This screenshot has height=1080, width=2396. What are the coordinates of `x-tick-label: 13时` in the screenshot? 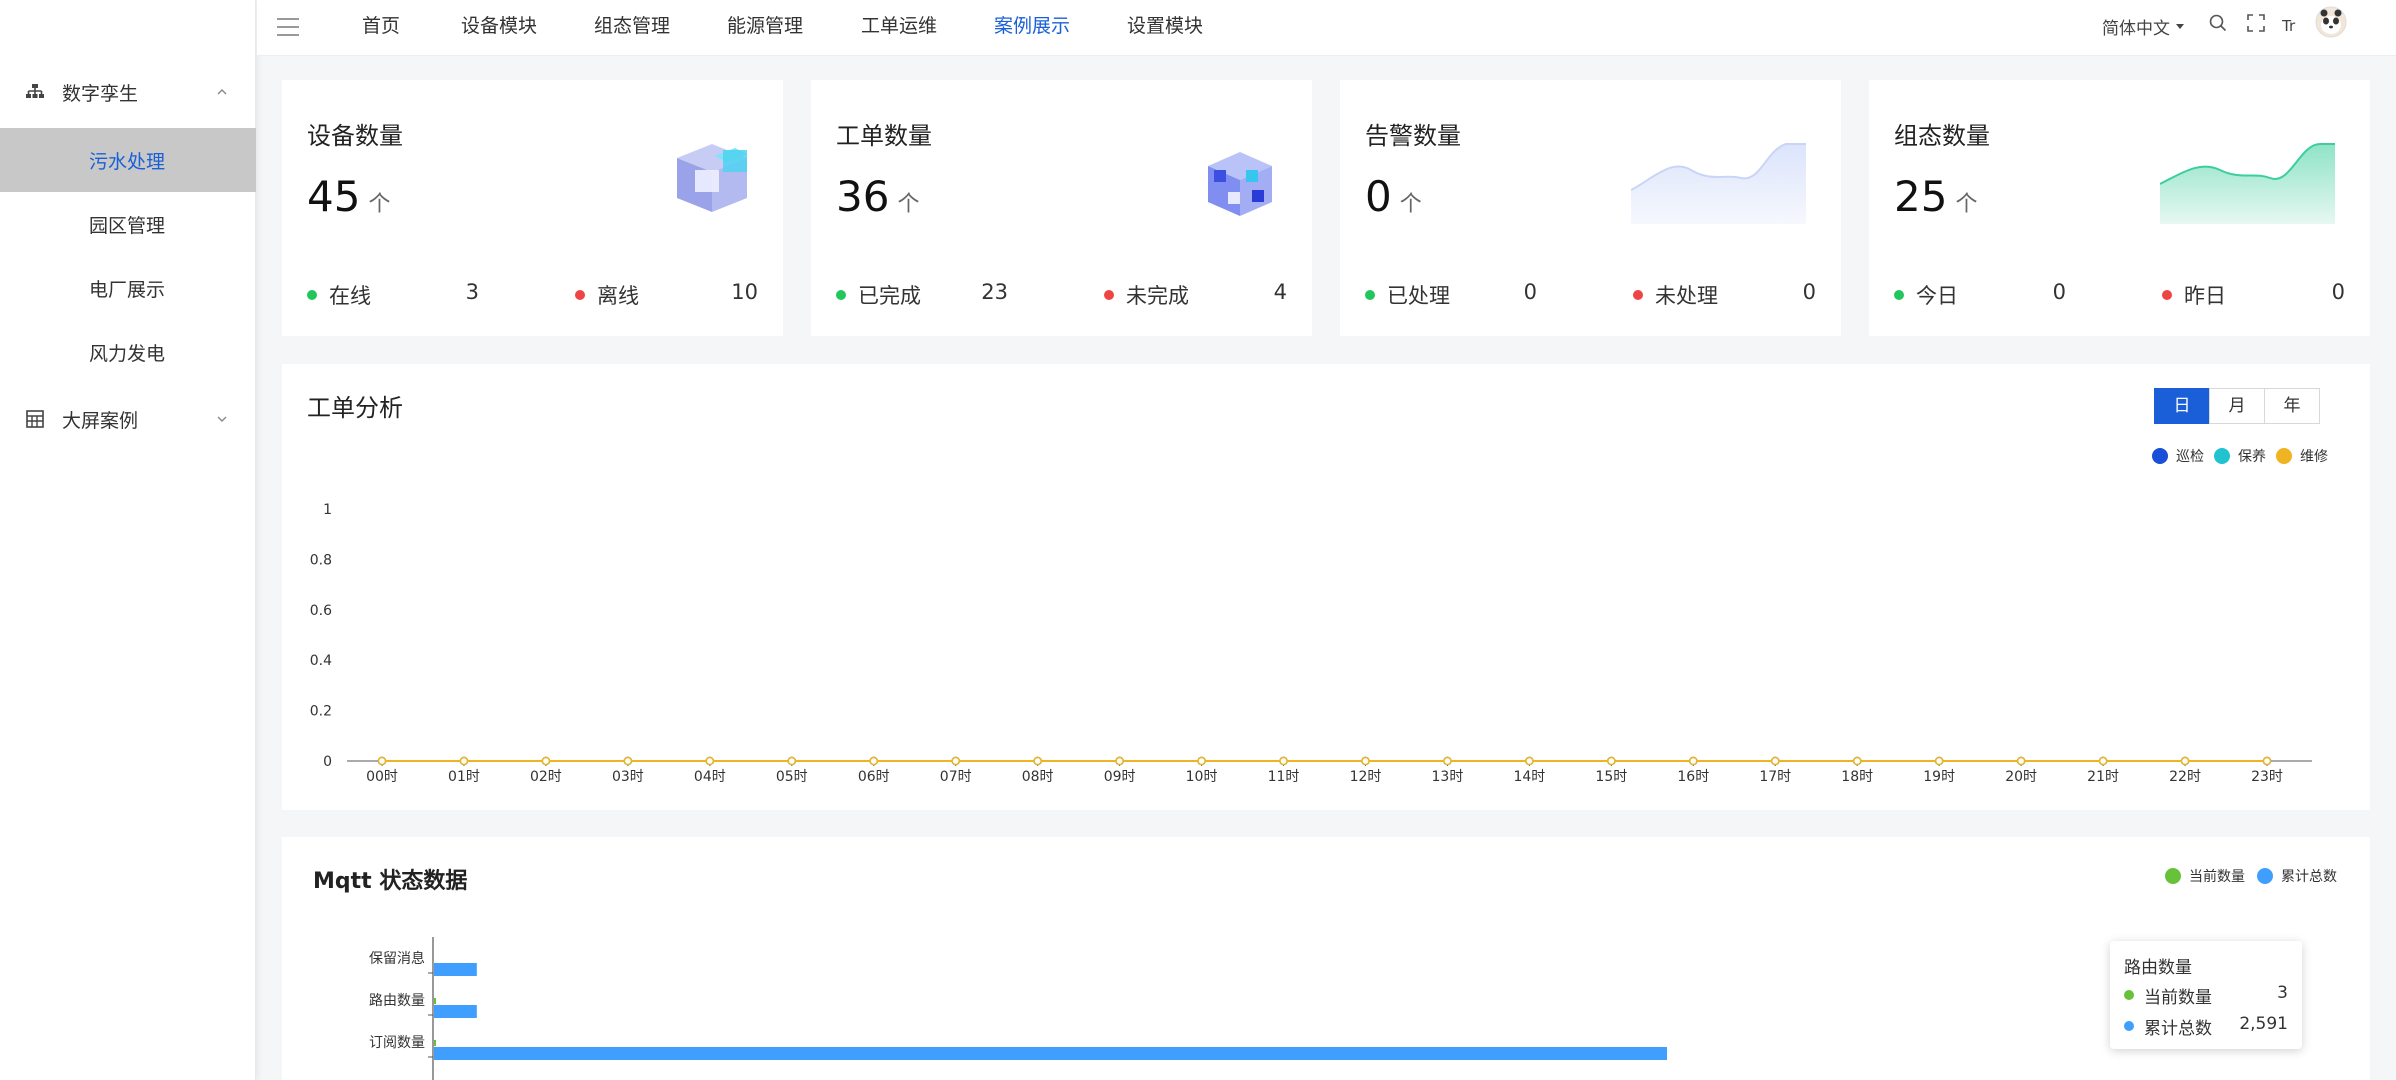 It's located at (1448, 777).